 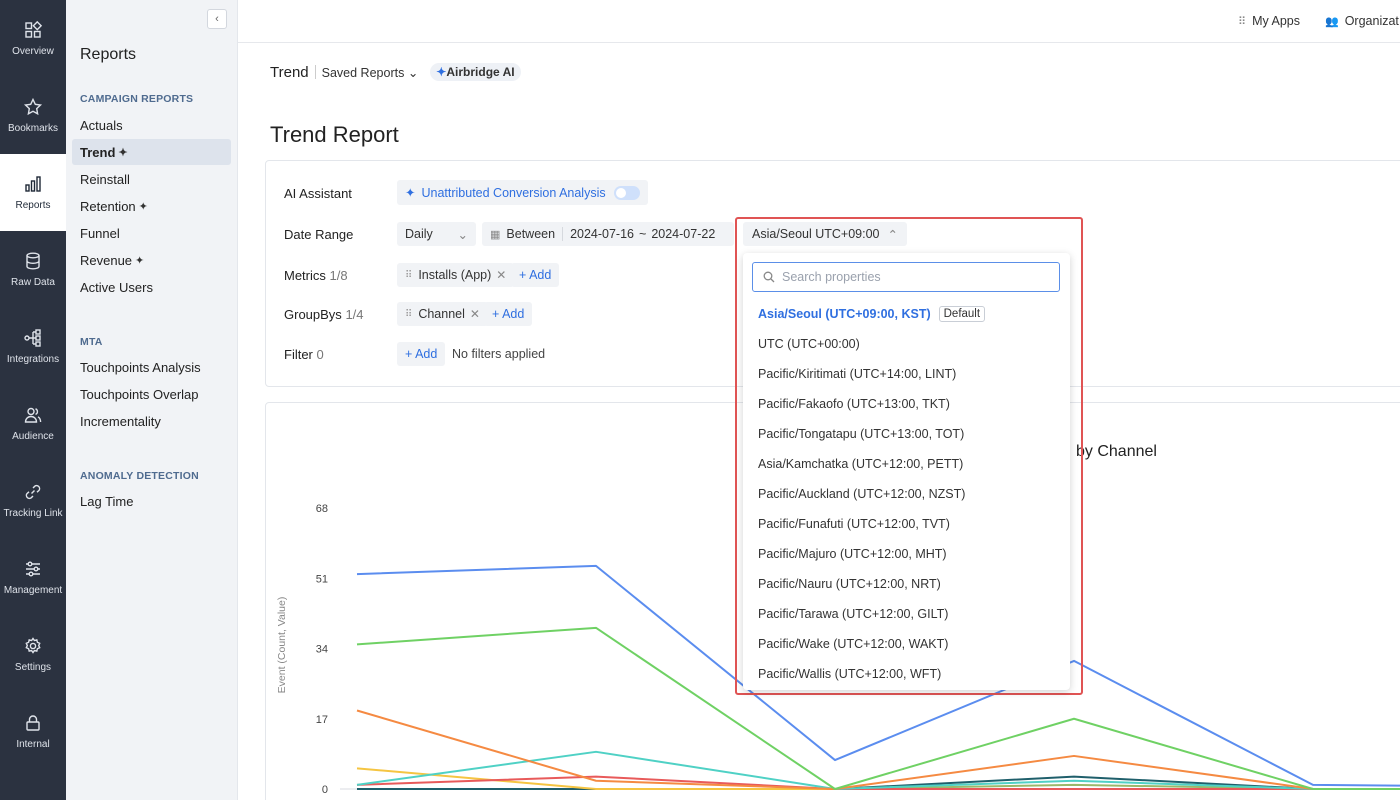 What do you see at coordinates (854, 404) in the screenshot?
I see `timezone-option-label: Pacific/Fakaofo (UTC+13:00, TKT)` at bounding box center [854, 404].